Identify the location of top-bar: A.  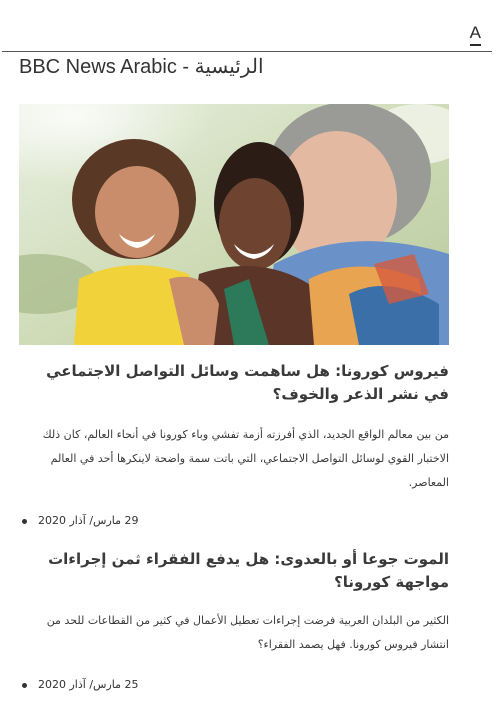
(250, 26).